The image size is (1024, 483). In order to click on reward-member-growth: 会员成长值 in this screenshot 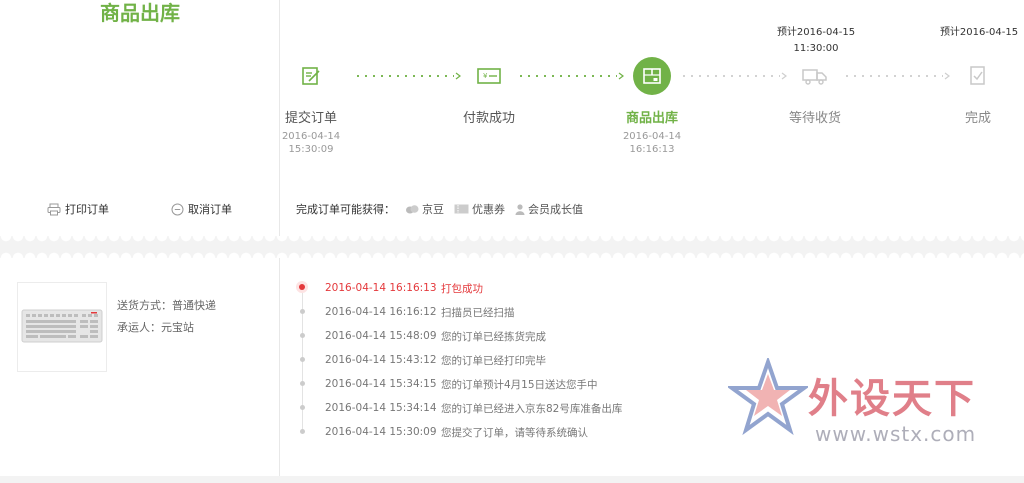, I will do `click(549, 209)`.